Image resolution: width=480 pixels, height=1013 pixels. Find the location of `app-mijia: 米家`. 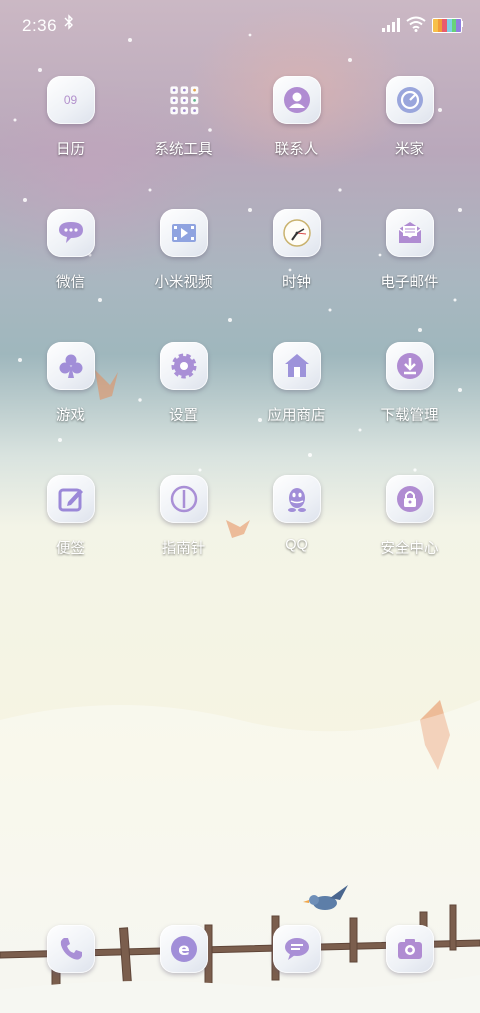

app-mijia: 米家 is located at coordinates (409, 142).